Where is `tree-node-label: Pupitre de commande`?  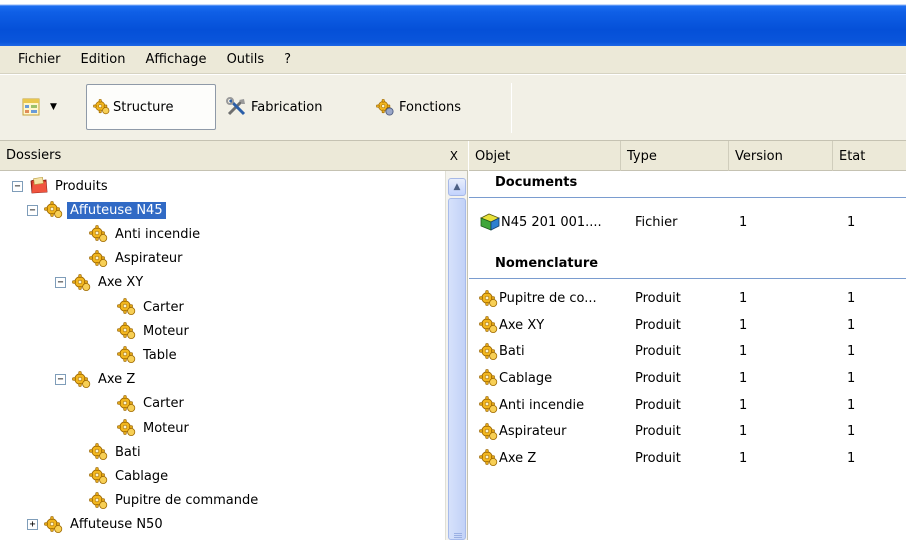 tree-node-label: Pupitre de commande is located at coordinates (187, 501).